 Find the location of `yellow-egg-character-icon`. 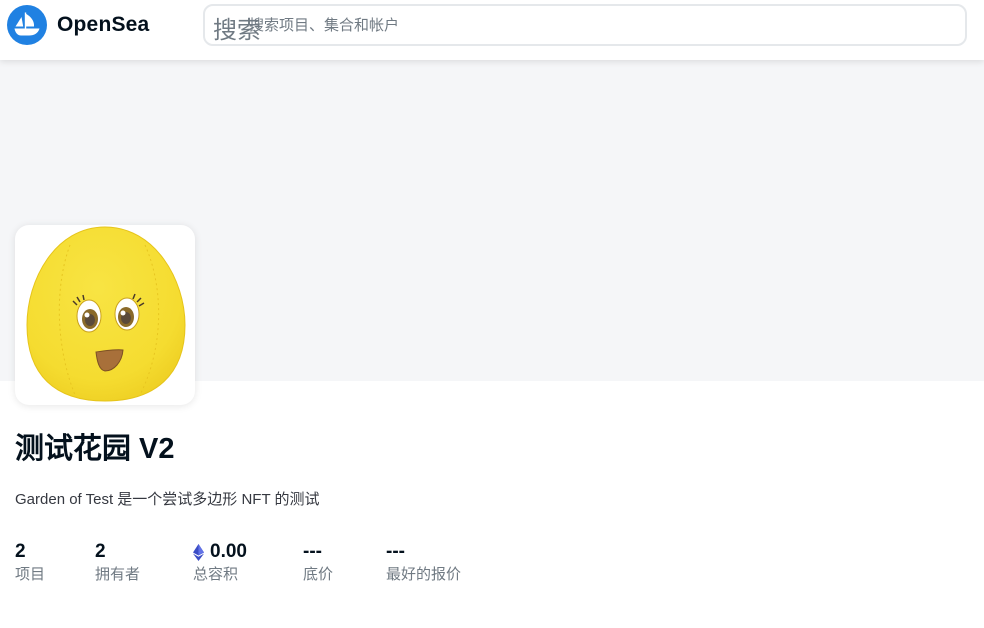

yellow-egg-character-icon is located at coordinates (106, 314).